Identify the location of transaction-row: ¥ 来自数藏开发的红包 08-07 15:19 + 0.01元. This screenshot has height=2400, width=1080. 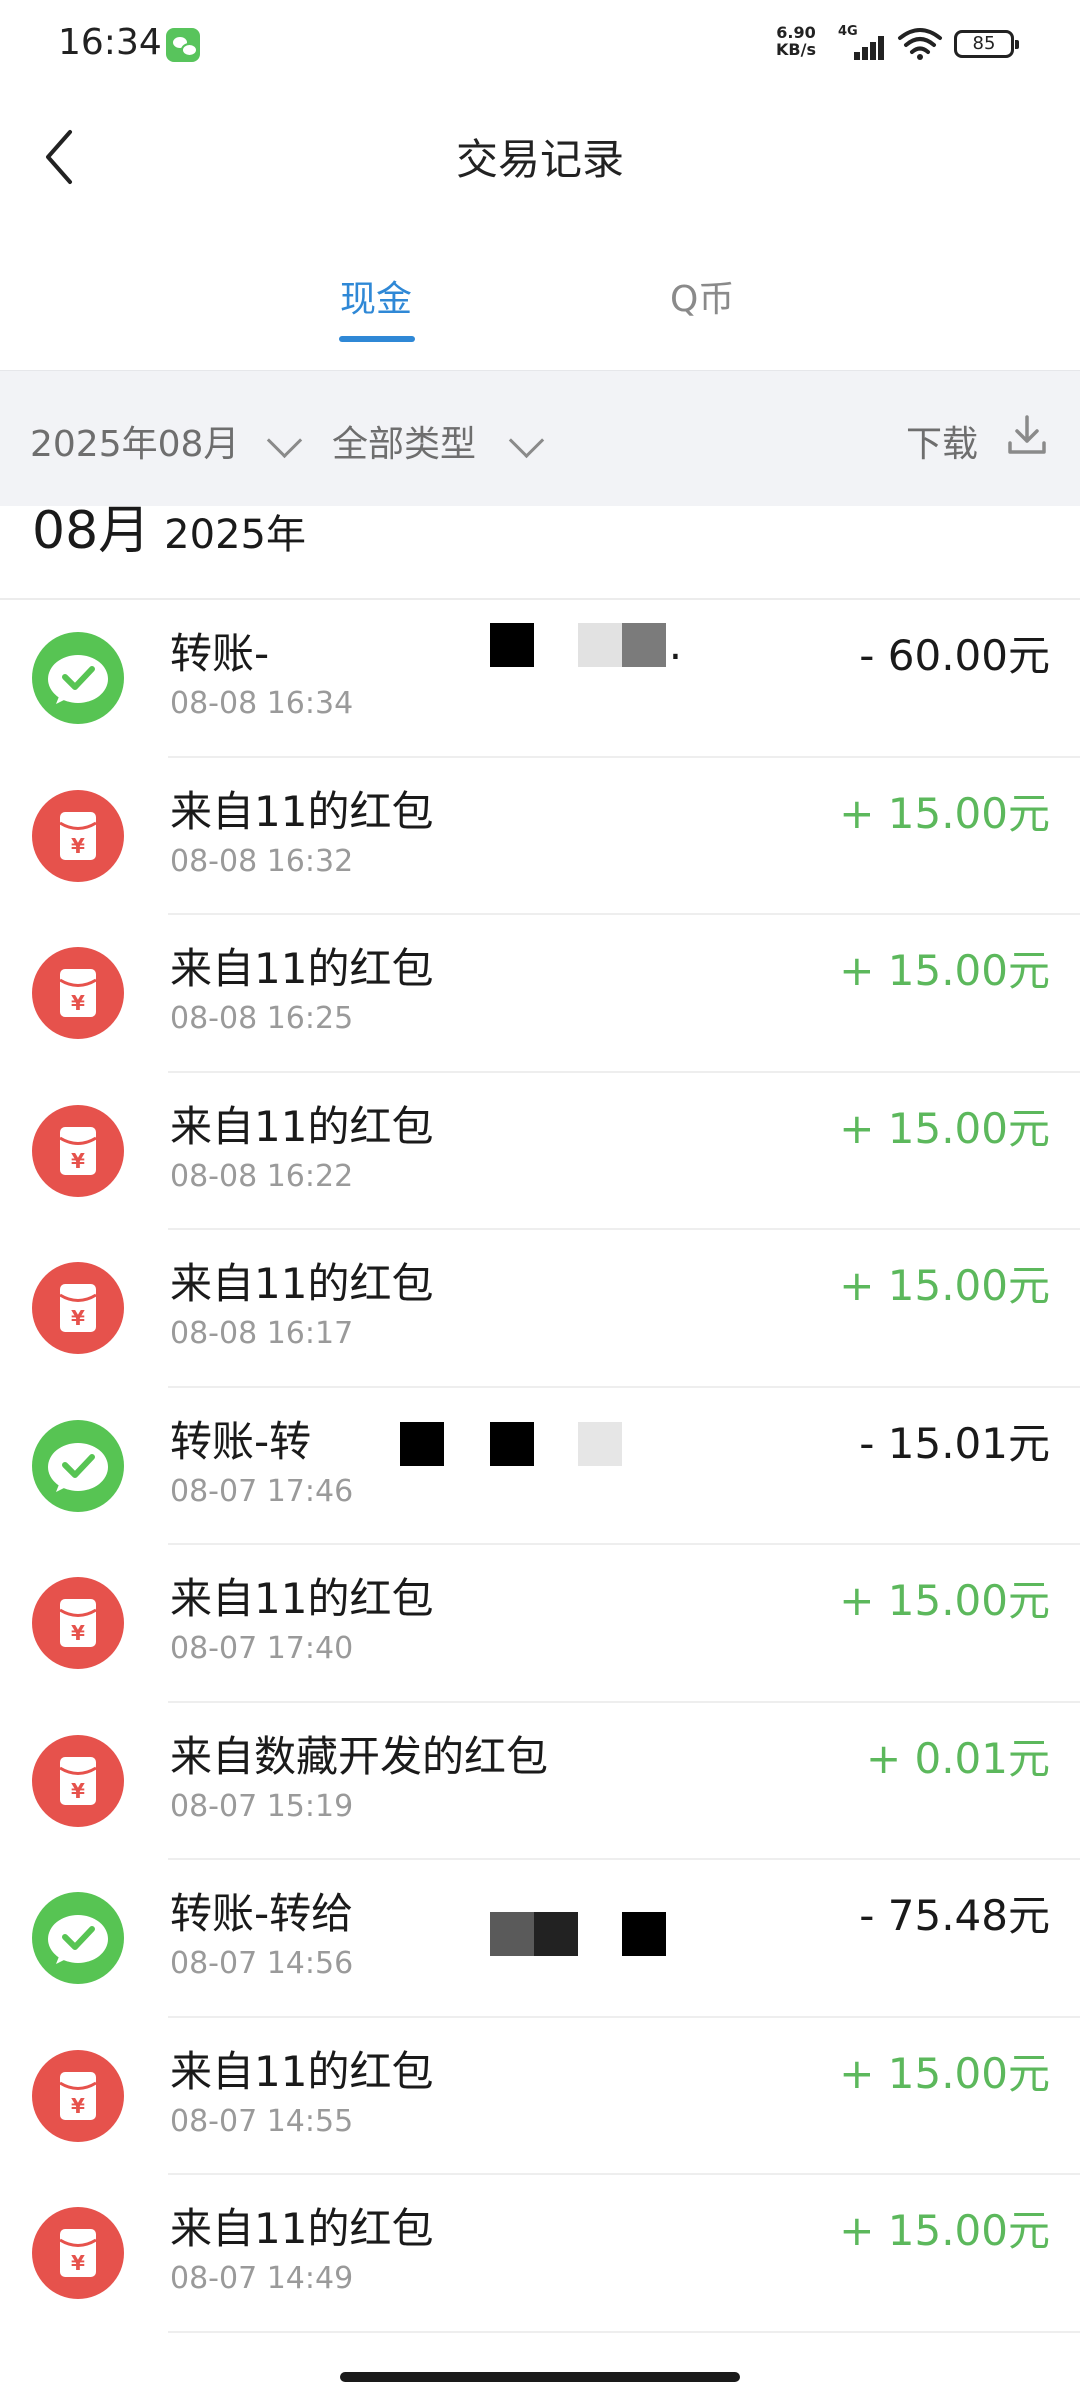
(540, 1782).